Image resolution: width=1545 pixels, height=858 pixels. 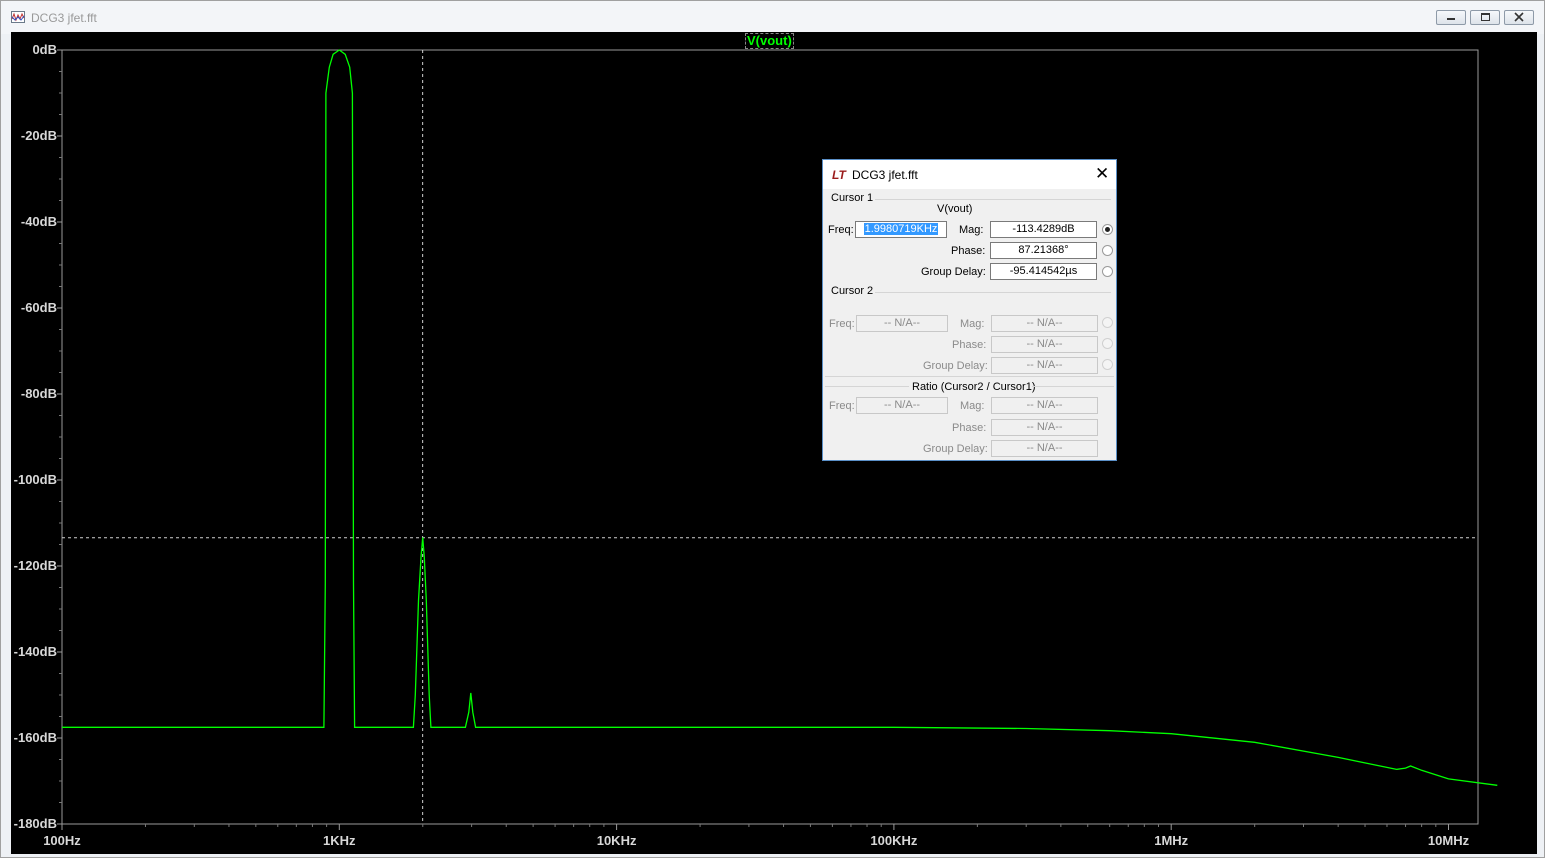 I want to click on waveform-icon, so click(x=18, y=17).